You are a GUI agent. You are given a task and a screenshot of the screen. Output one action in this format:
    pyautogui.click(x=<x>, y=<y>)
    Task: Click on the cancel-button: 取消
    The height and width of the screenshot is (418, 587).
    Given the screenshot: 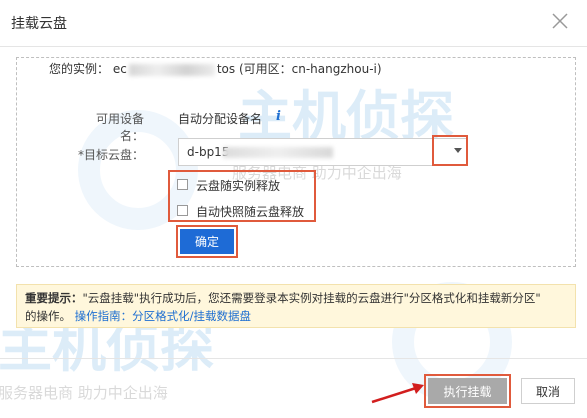 What is the action you would take?
    pyautogui.click(x=548, y=391)
    